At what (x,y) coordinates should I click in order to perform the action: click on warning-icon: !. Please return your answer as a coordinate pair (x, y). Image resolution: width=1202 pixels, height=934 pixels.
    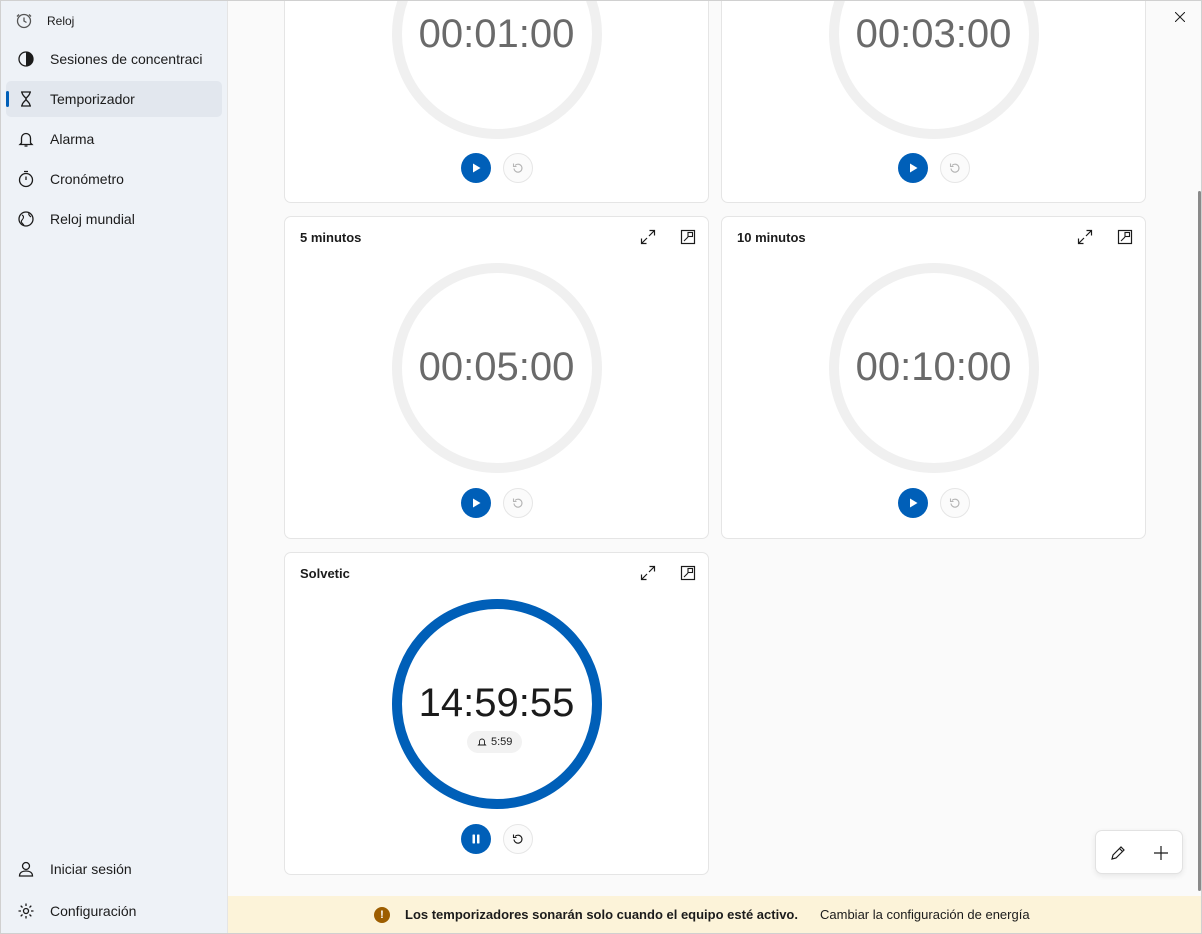
    Looking at the image, I should click on (382, 915).